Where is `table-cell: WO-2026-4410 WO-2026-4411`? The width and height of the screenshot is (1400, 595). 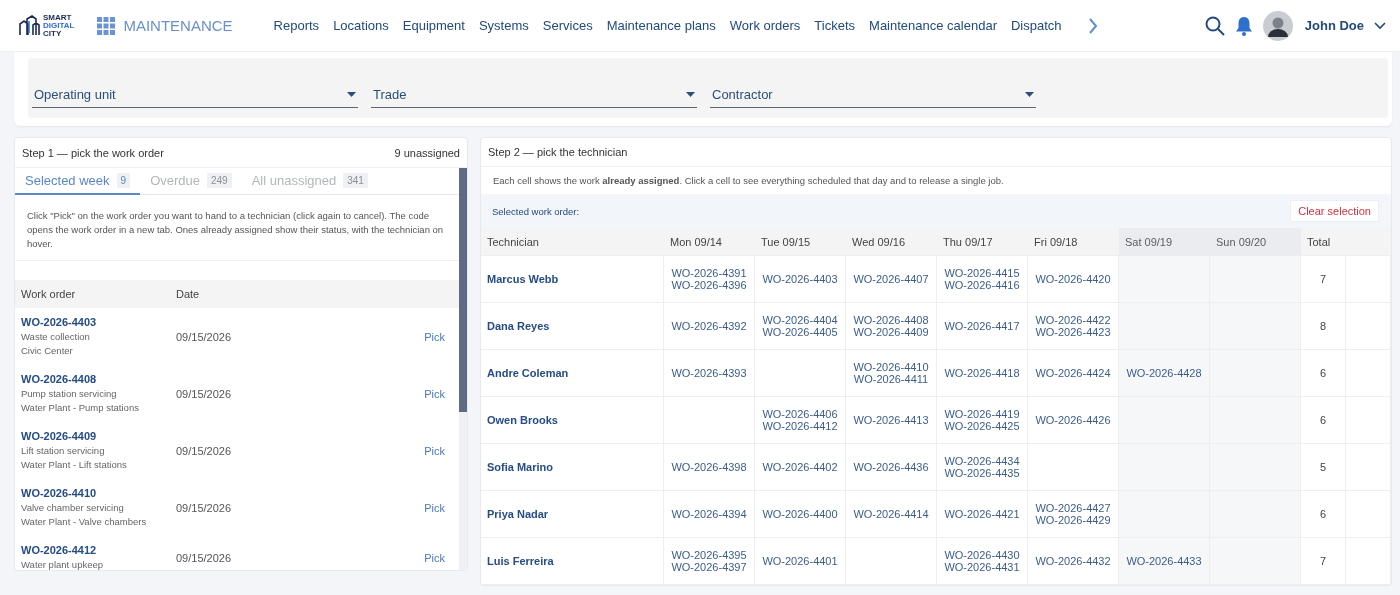
table-cell: WO-2026-4410 WO-2026-4411 is located at coordinates (891, 373).